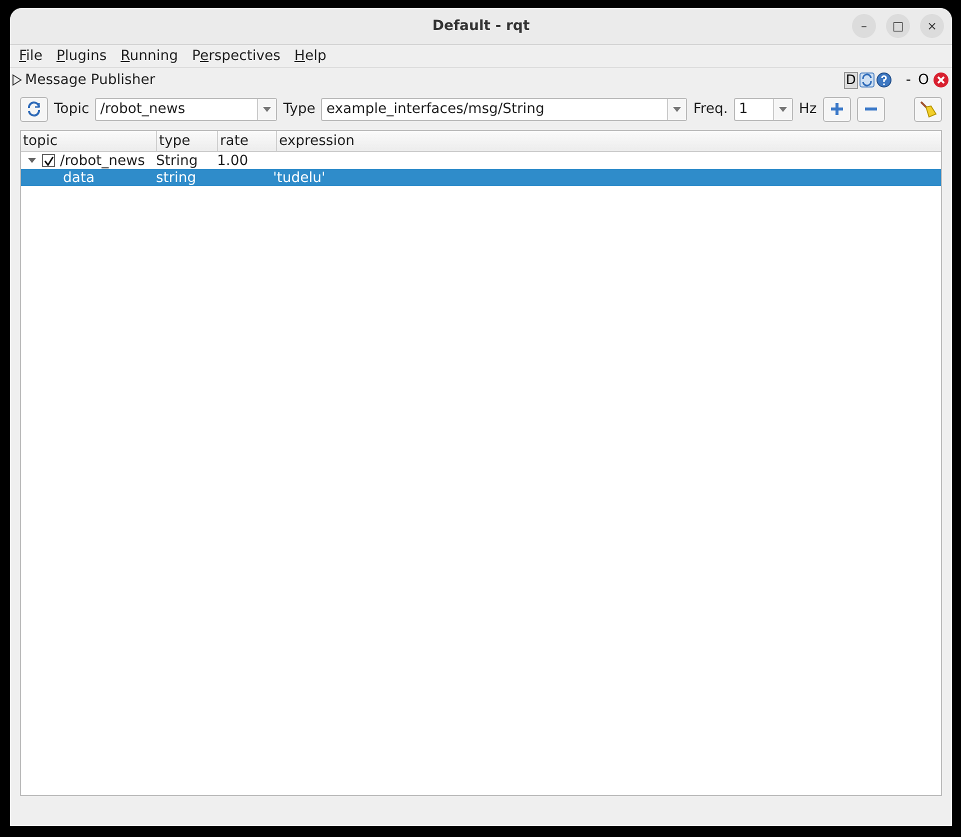 The height and width of the screenshot is (837, 961). What do you see at coordinates (609, 141) in the screenshot?
I see `column-header: expression` at bounding box center [609, 141].